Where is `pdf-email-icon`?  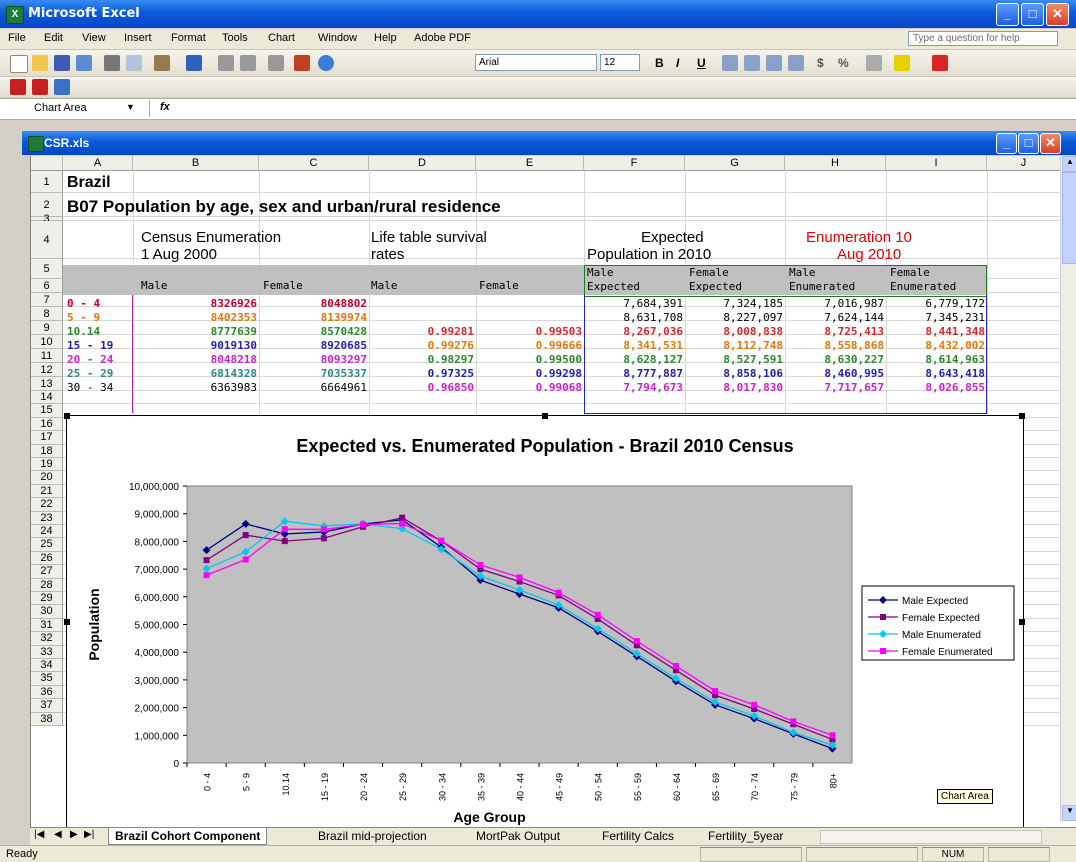
pdf-email-icon is located at coordinates (40, 87).